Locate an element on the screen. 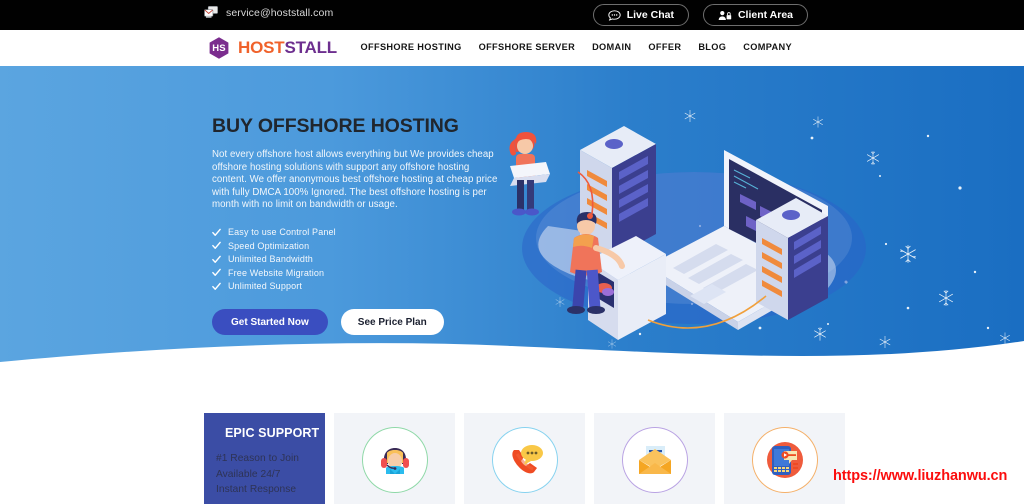  nav-item-offshore-hosting: OFFSHORE HOSTING is located at coordinates (411, 47).